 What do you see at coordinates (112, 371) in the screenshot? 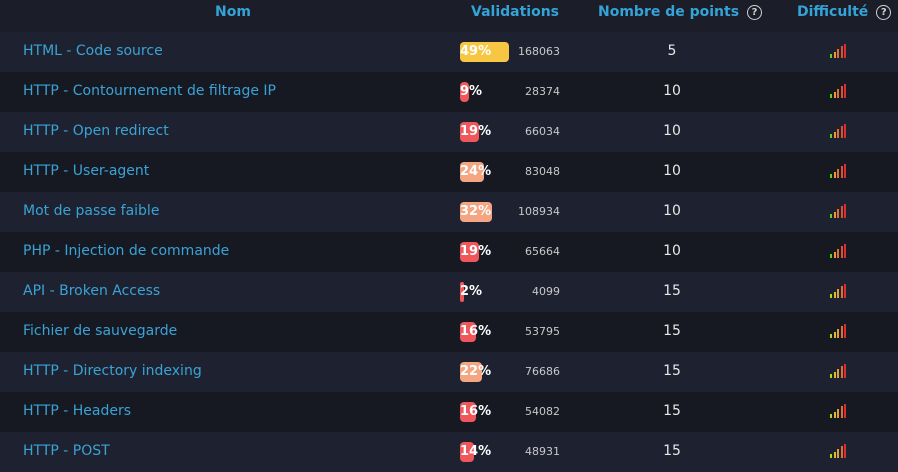
I see `challenge-link: HTTP - Directory indexing` at bounding box center [112, 371].